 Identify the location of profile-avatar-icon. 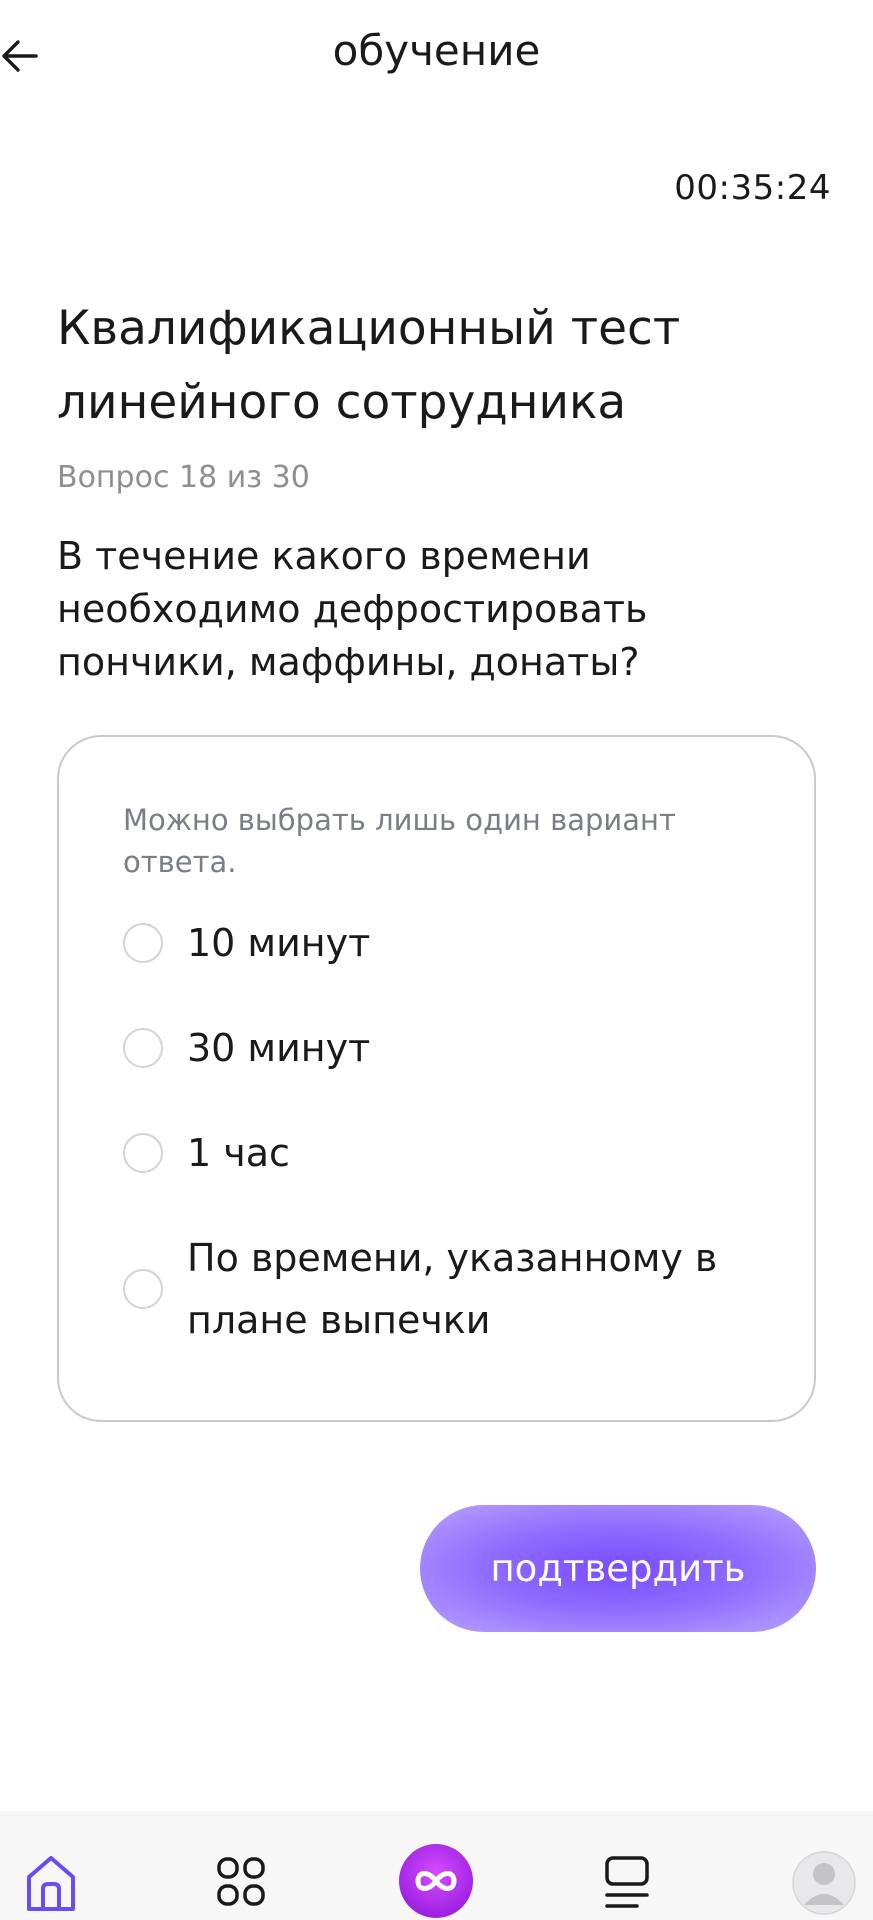
(824, 1883).